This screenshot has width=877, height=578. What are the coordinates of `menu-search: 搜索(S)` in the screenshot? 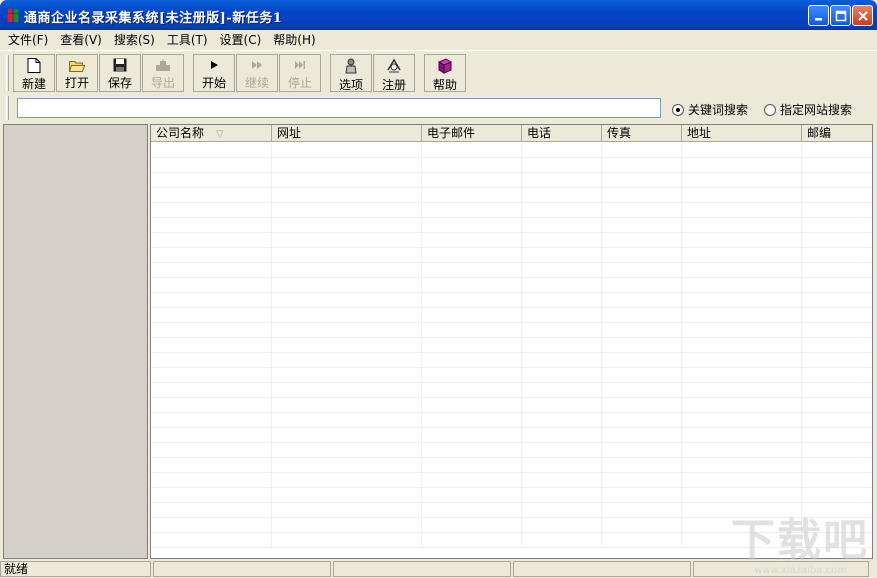 It's located at (134, 40).